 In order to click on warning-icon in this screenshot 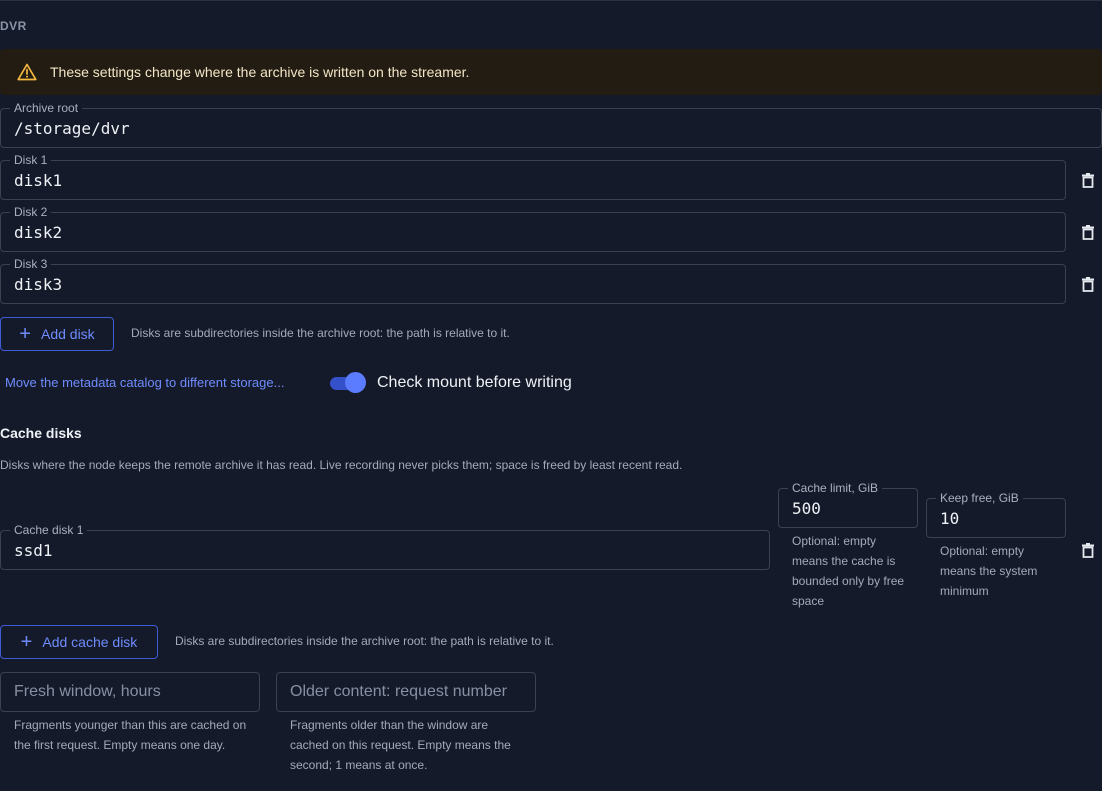, I will do `click(27, 72)`.